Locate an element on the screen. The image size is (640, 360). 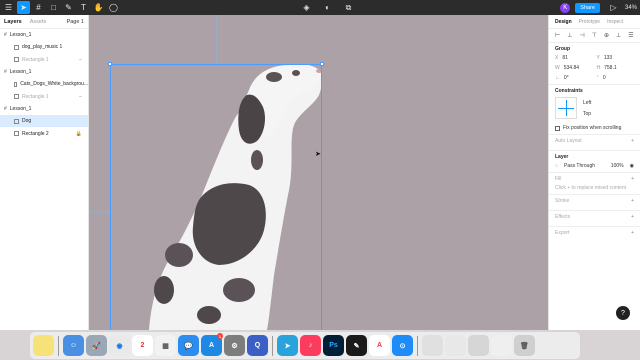
toolbar-center: ◈ ◐ ⧉ is located at coordinates (326, 7).